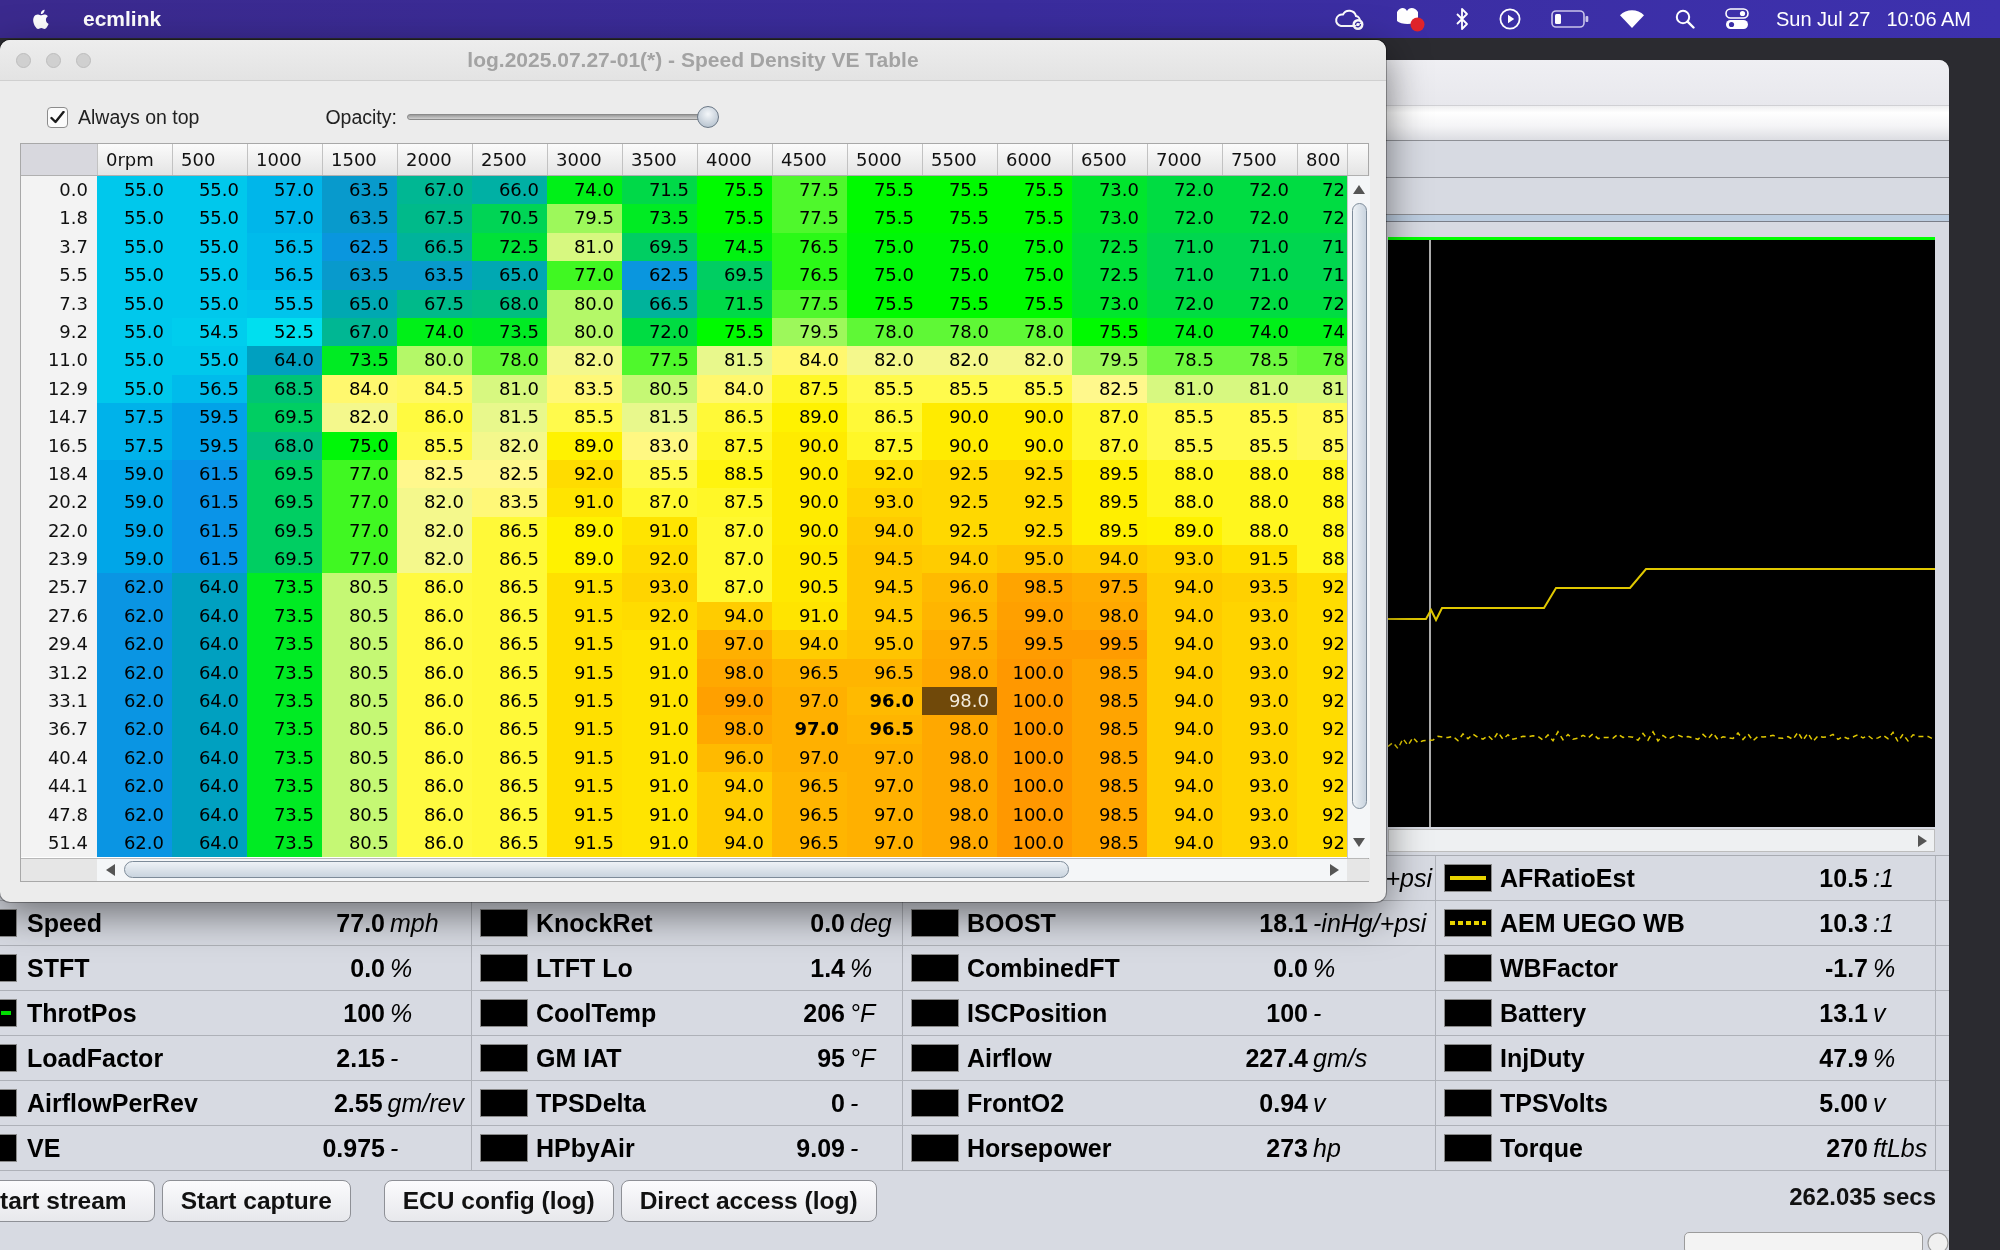 Image resolution: width=2000 pixels, height=1250 pixels. What do you see at coordinates (434, 247) in the screenshot?
I see `table-cell: 66.5` at bounding box center [434, 247].